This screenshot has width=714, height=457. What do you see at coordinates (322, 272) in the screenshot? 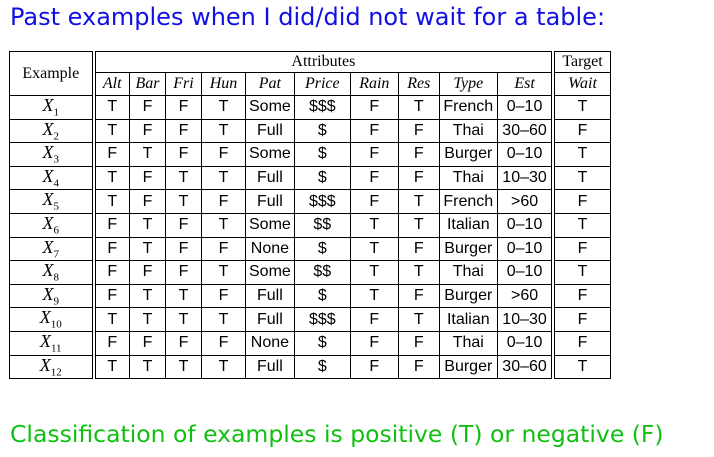
I see `attribute-value-cell: $$` at bounding box center [322, 272].